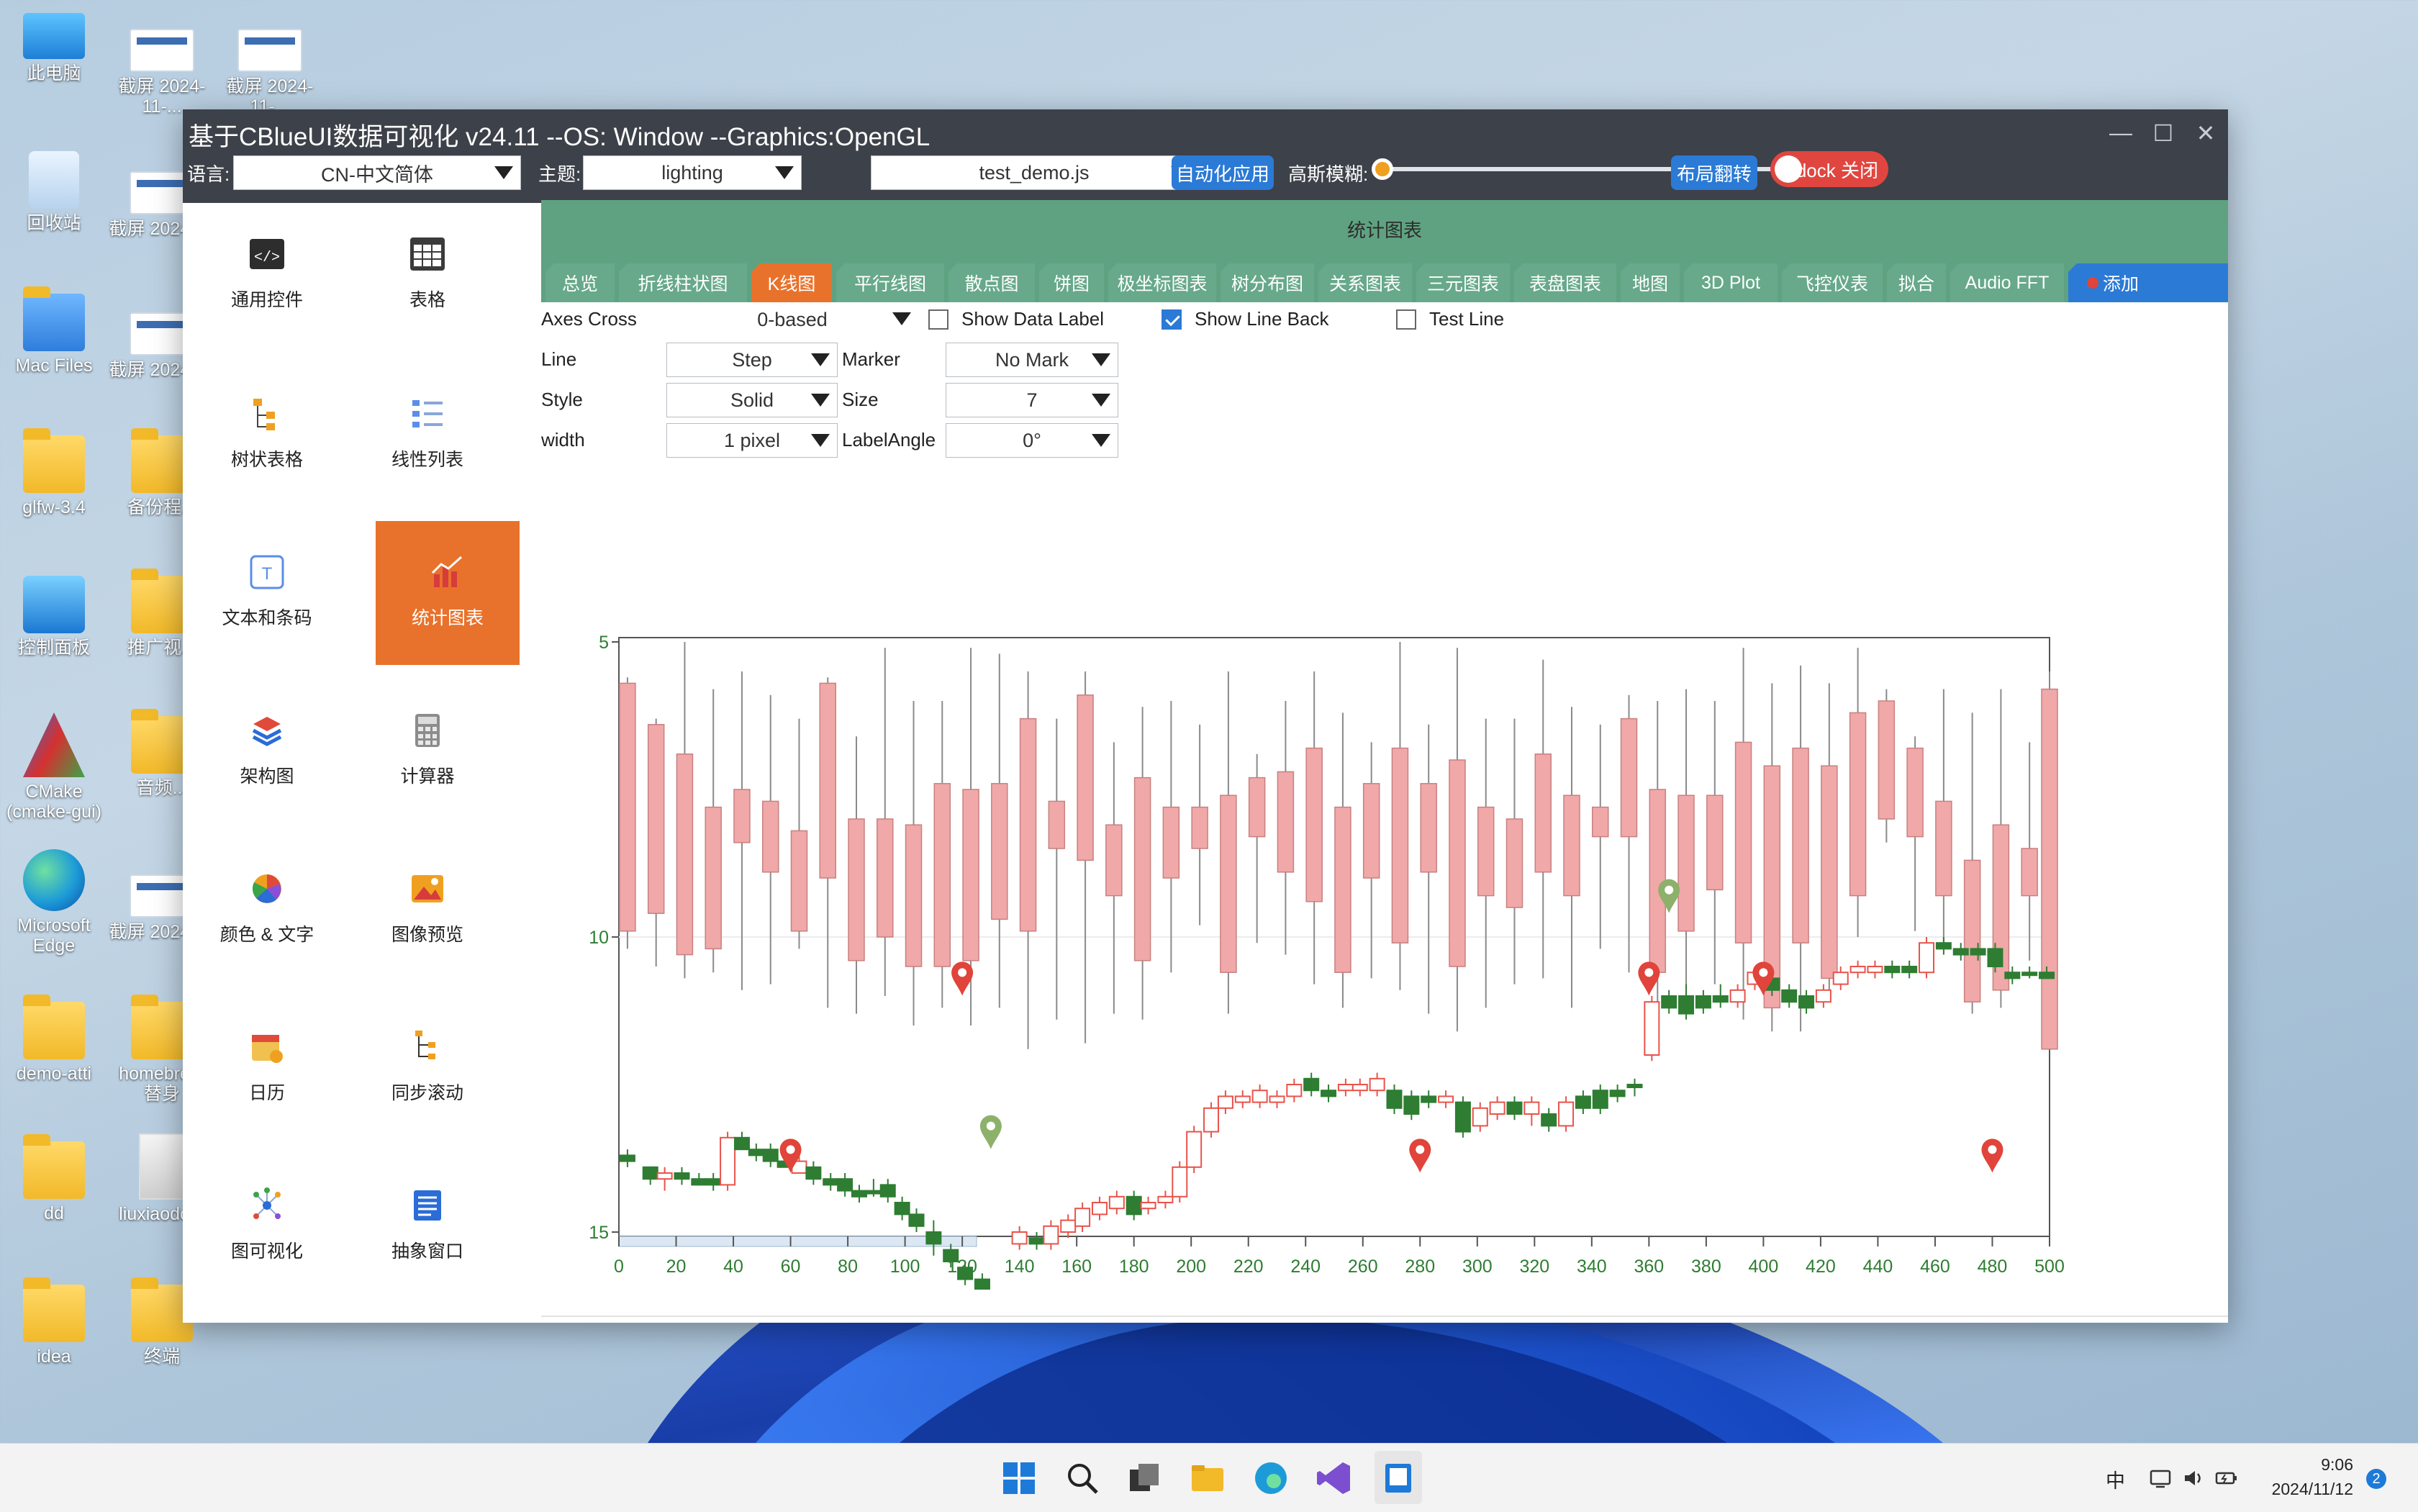  Describe the element at coordinates (752, 441) in the screenshot. I see `width-select: 1 pixel` at that location.